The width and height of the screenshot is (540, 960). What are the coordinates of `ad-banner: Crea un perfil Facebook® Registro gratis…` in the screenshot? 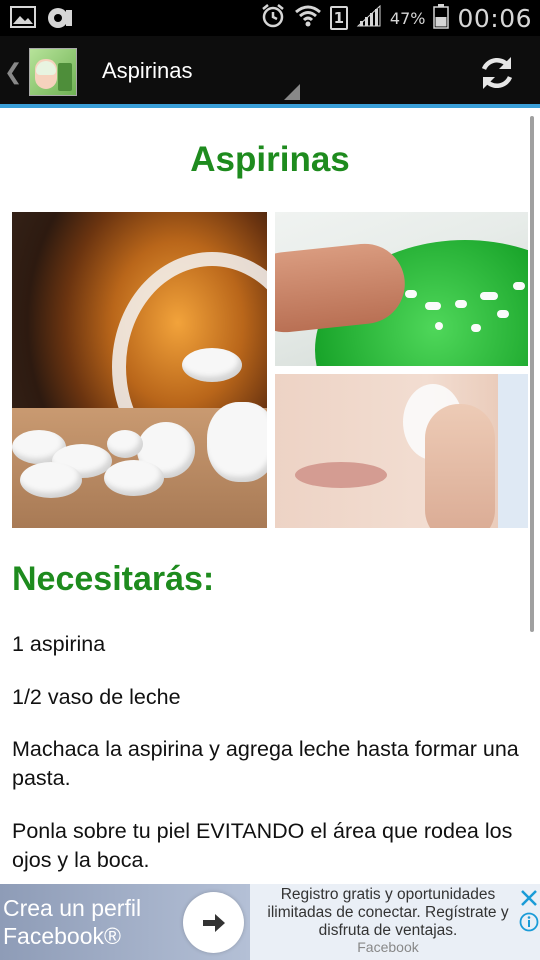 It's located at (270, 922).